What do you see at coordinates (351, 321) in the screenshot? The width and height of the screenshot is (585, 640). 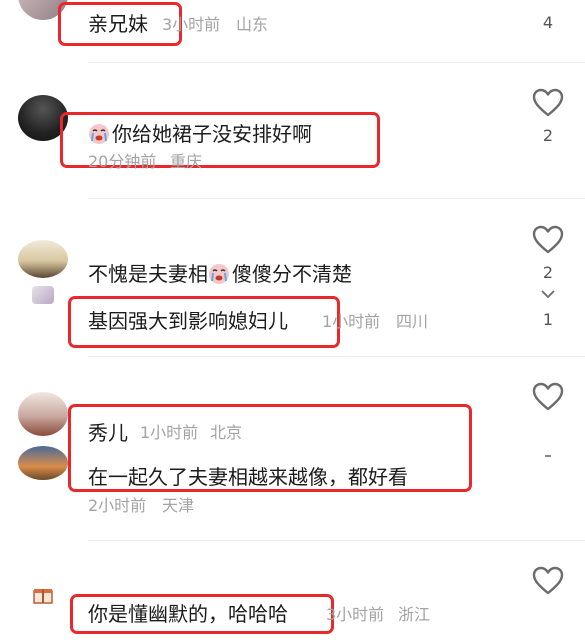 I see `reply-time: 1小时前` at bounding box center [351, 321].